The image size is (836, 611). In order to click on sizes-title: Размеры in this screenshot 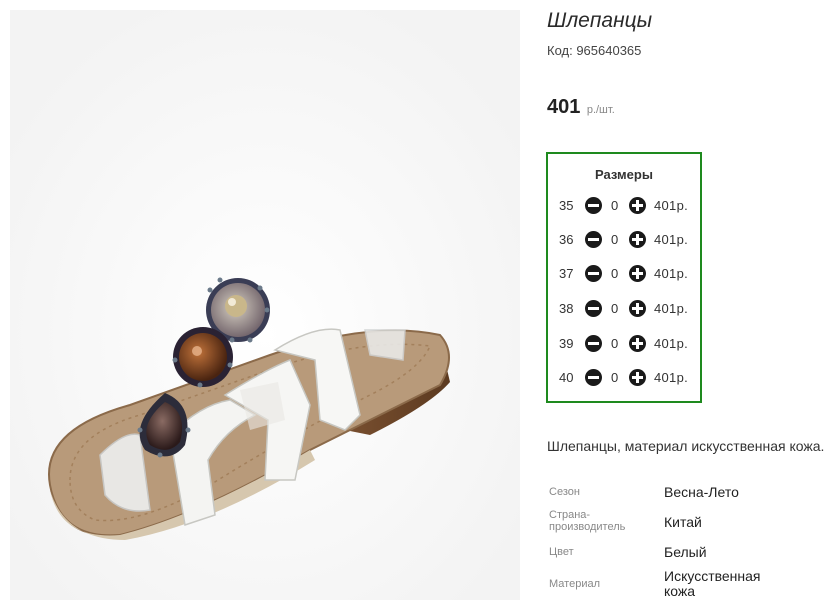, I will do `click(624, 174)`.